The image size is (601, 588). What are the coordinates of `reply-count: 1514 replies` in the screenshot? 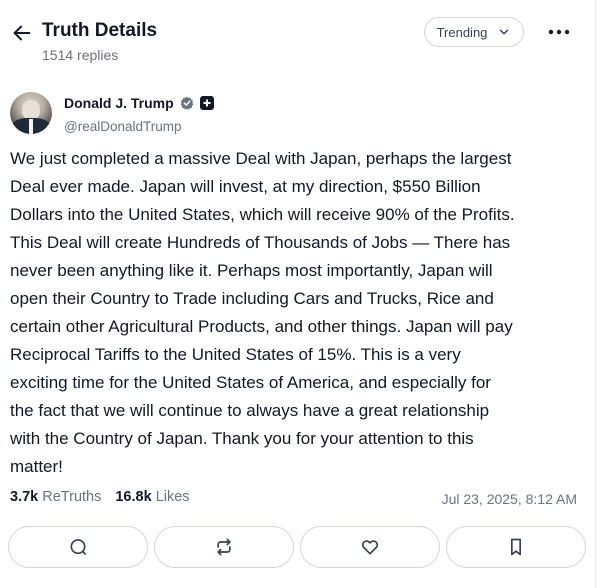 It's located at (80, 55).